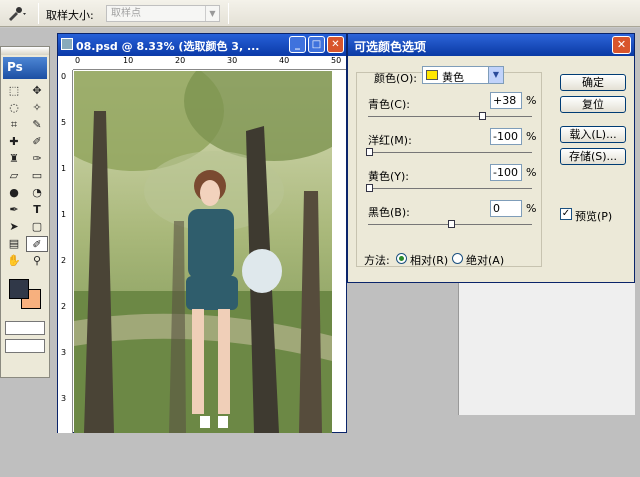  What do you see at coordinates (506, 136) in the screenshot?
I see `magenta-input: -100` at bounding box center [506, 136].